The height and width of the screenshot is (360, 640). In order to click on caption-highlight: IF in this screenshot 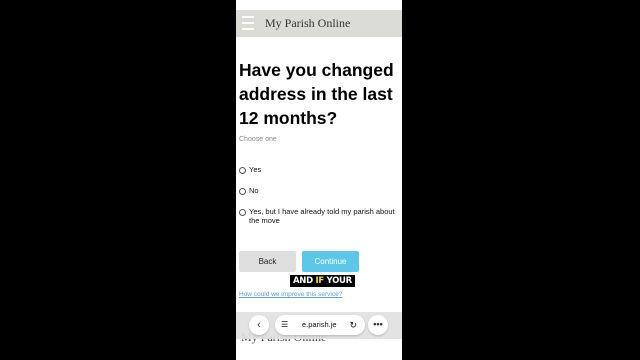, I will do `click(320, 281)`.